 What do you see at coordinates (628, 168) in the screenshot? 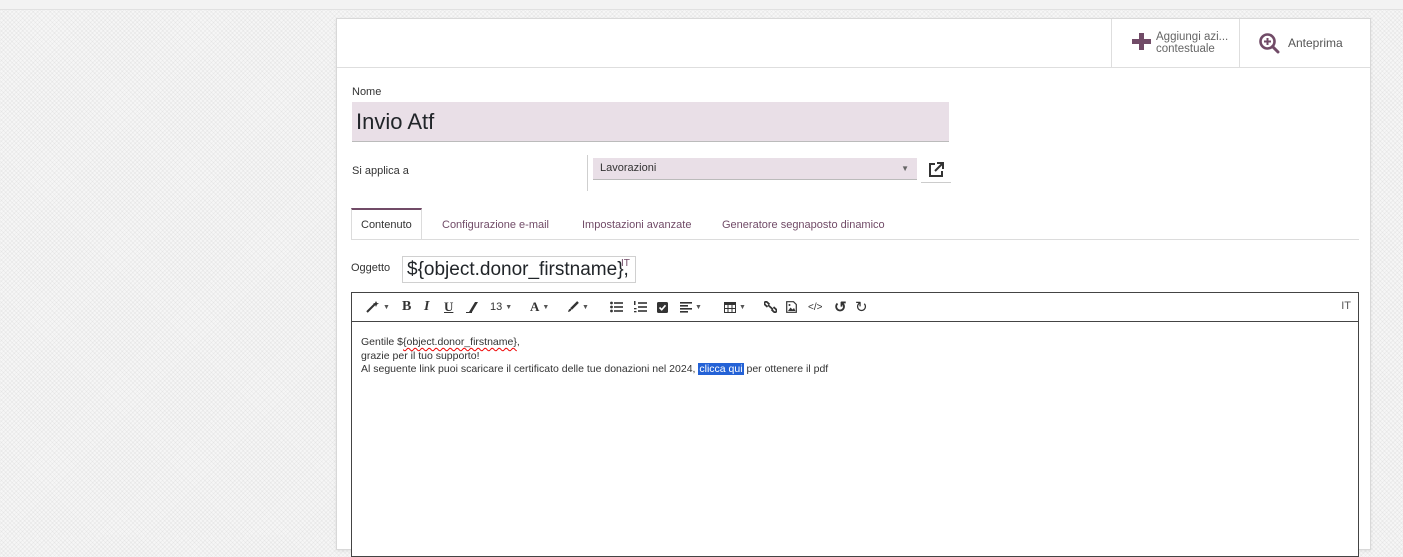
I see `applies-to-value: Lavorazioni` at bounding box center [628, 168].